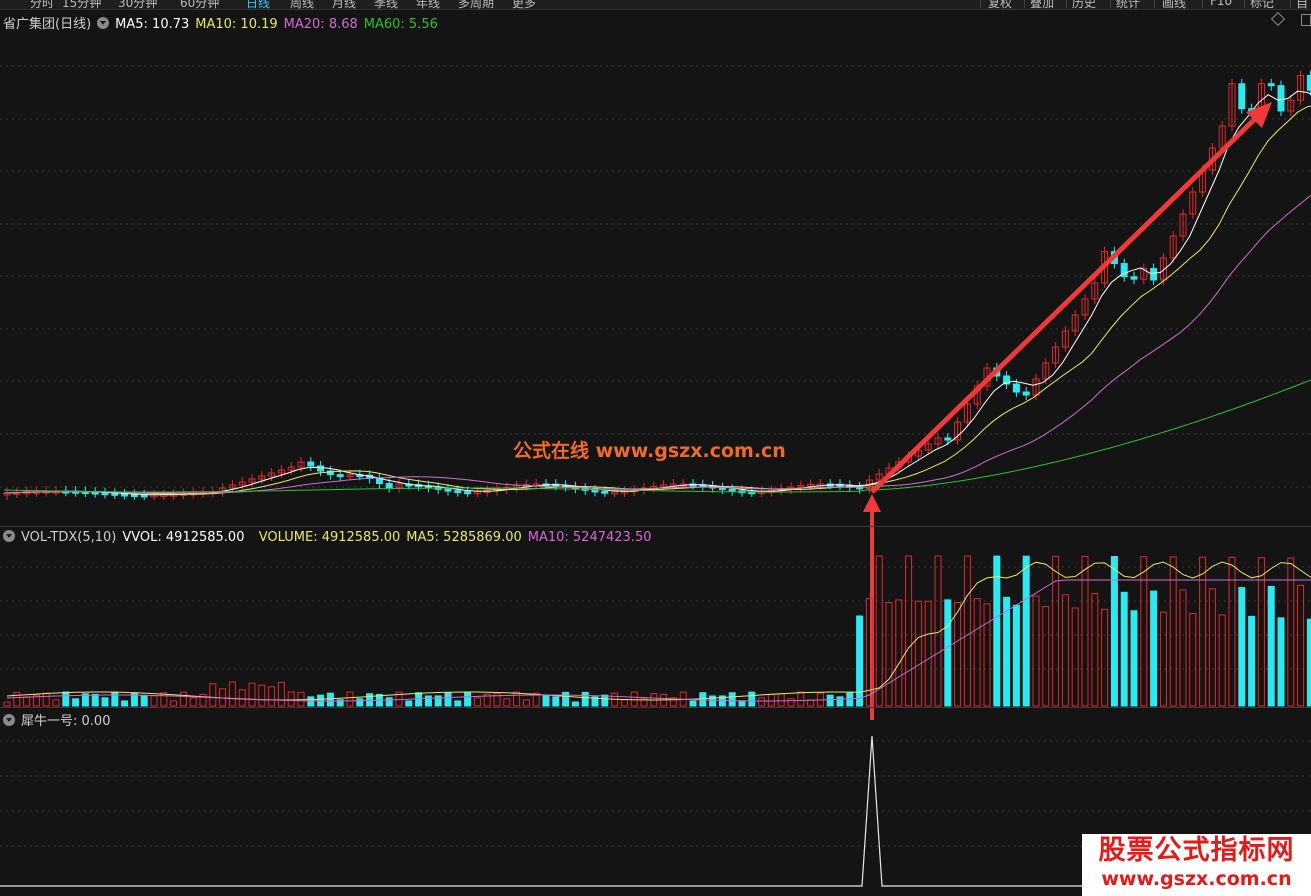  What do you see at coordinates (92, 721) in the screenshot?
I see `signal-value: : 0.00` at bounding box center [92, 721].